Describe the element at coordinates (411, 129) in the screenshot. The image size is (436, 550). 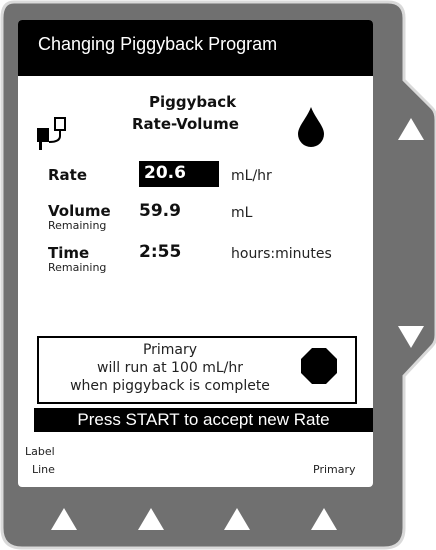
I see `up-arrow-key` at that location.